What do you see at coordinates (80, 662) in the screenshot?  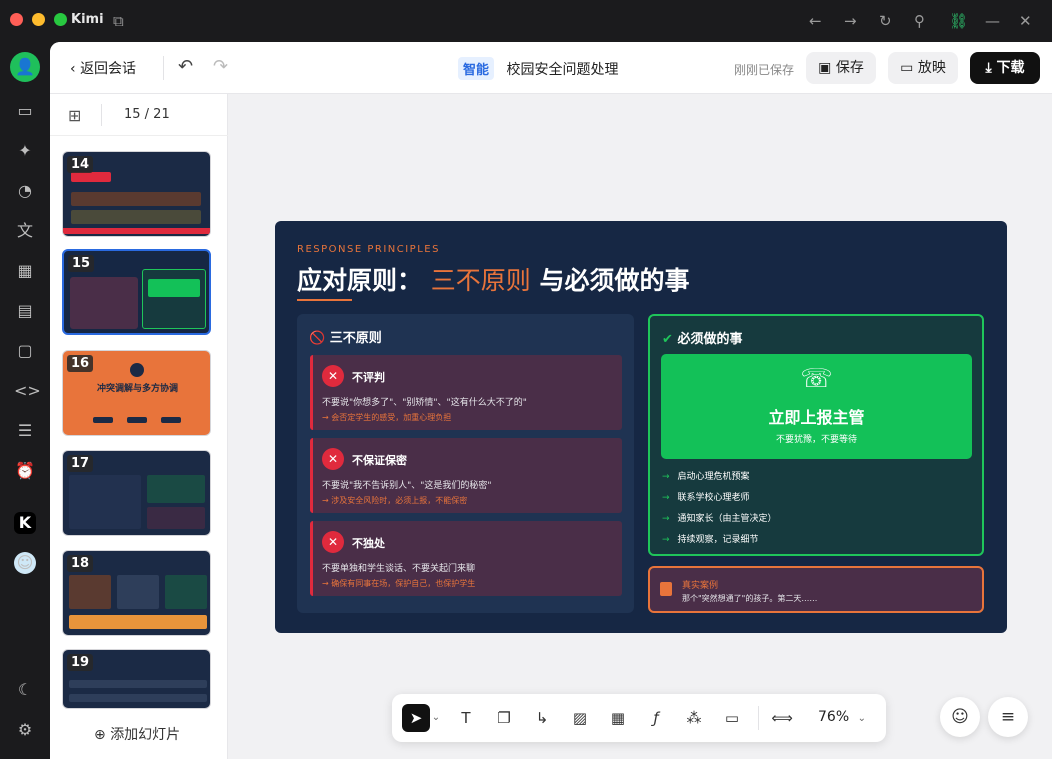 I see `thumb-number: 19` at bounding box center [80, 662].